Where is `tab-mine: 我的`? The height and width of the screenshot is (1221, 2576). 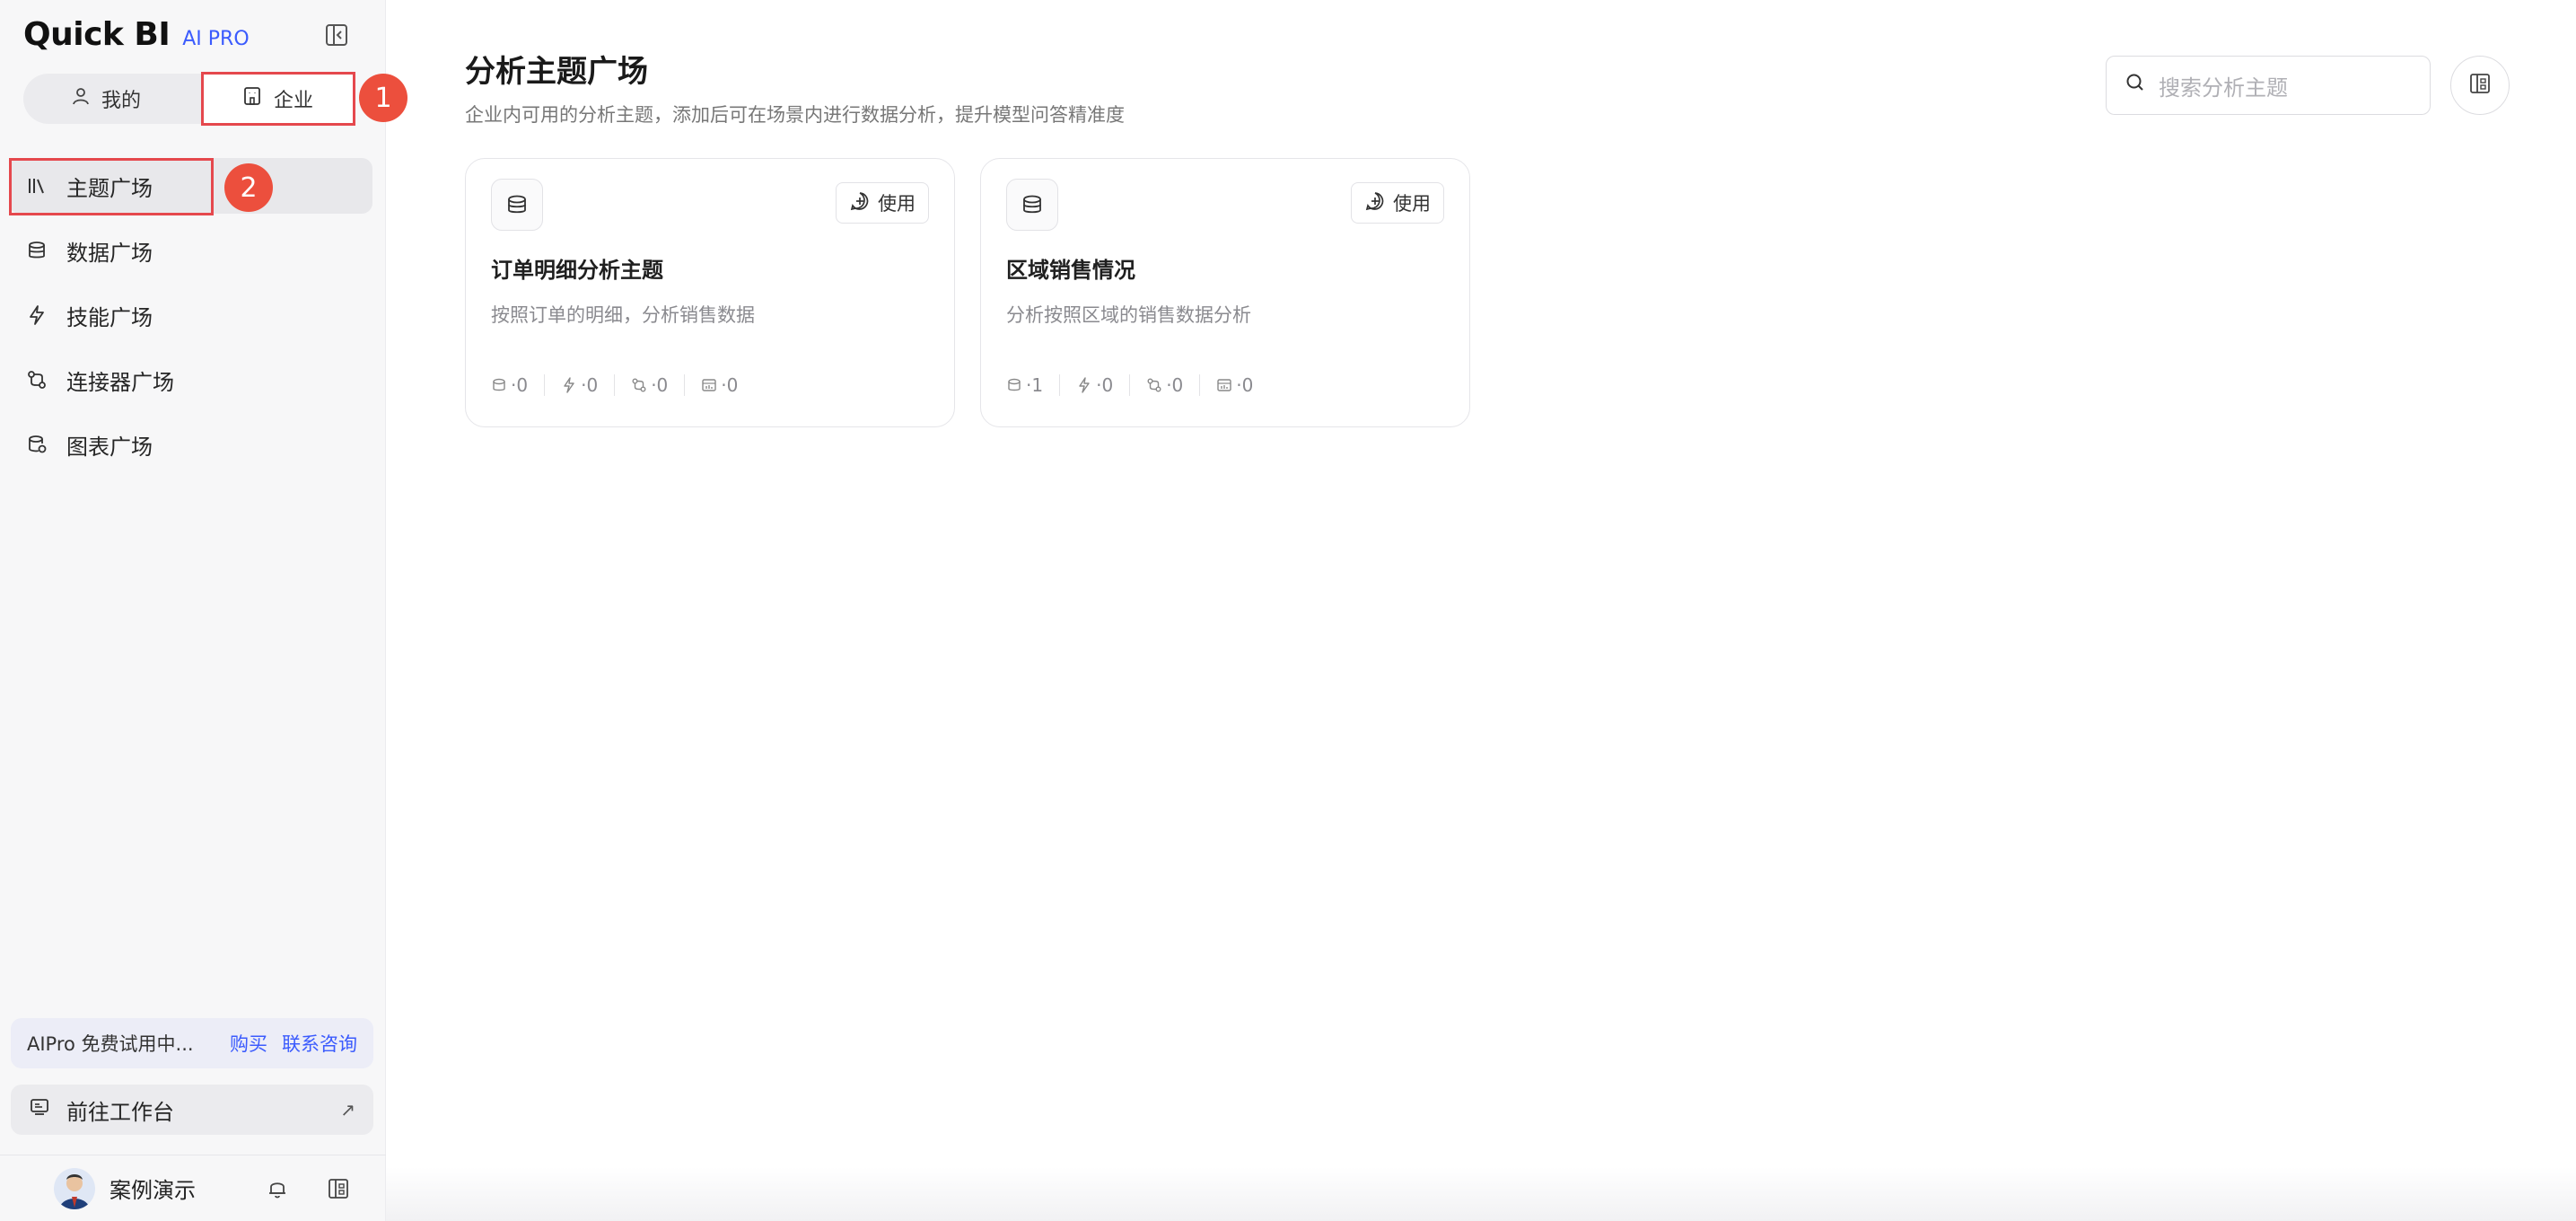 tab-mine: 我的 is located at coordinates (105, 99).